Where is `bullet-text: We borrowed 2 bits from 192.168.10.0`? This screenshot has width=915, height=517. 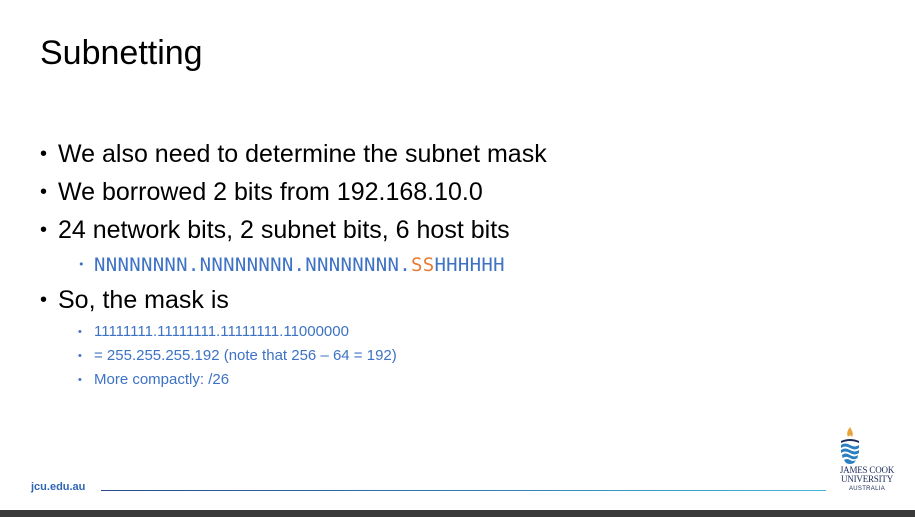
bullet-text: We borrowed 2 bits from 192.168.10.0 is located at coordinates (270, 192).